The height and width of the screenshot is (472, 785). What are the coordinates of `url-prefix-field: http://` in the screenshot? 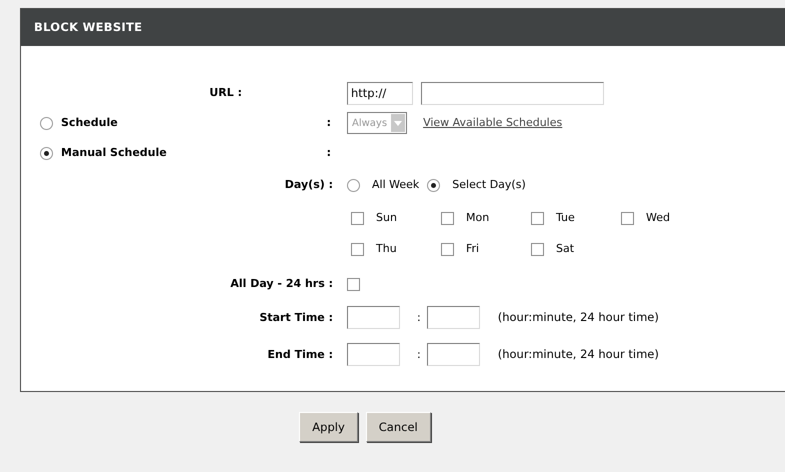 It's located at (380, 93).